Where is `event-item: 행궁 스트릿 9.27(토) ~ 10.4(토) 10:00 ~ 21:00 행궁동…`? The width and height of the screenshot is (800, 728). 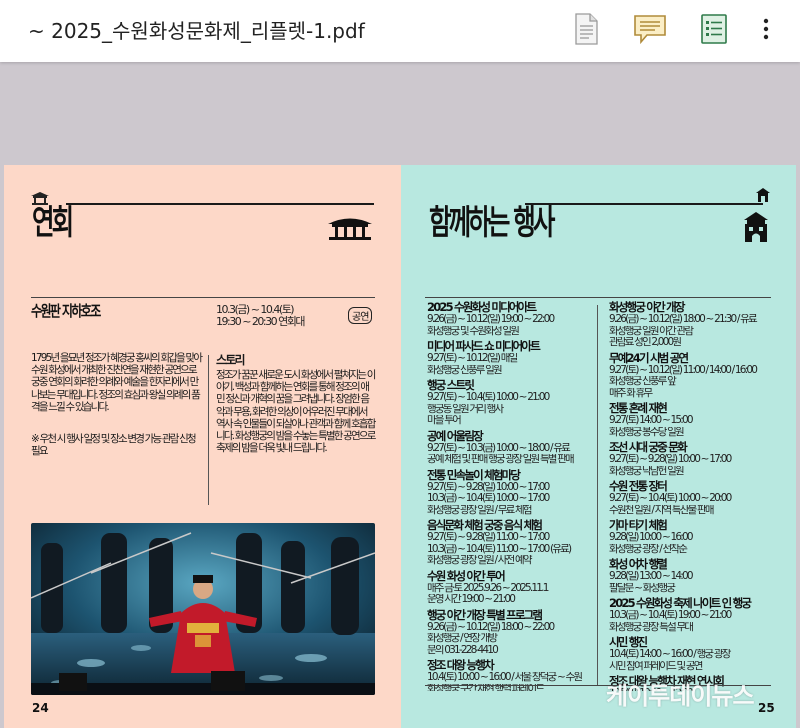
event-item: 행궁 스트릿 9.27(토) ~ 10.4(토) 10:00 ~ 21:00 행궁동… is located at coordinates (510, 403).